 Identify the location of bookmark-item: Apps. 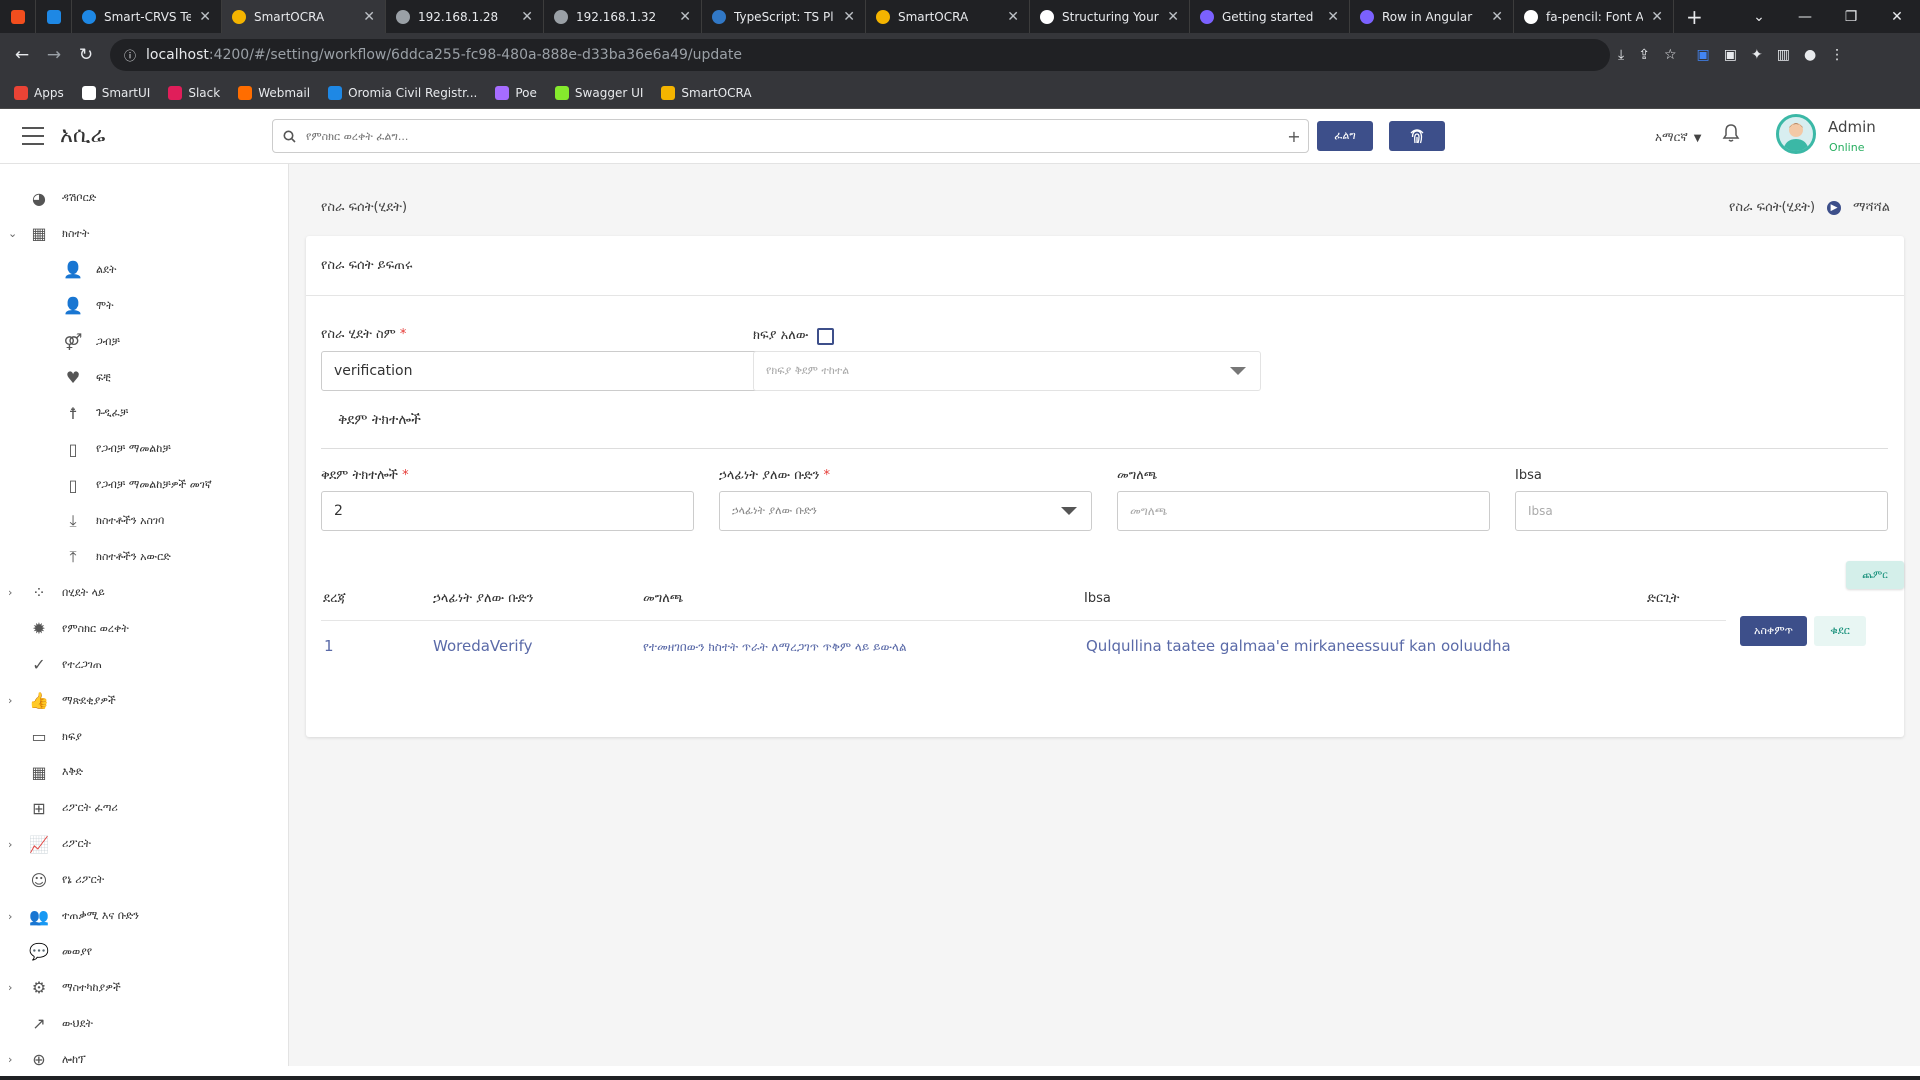
(39, 92).